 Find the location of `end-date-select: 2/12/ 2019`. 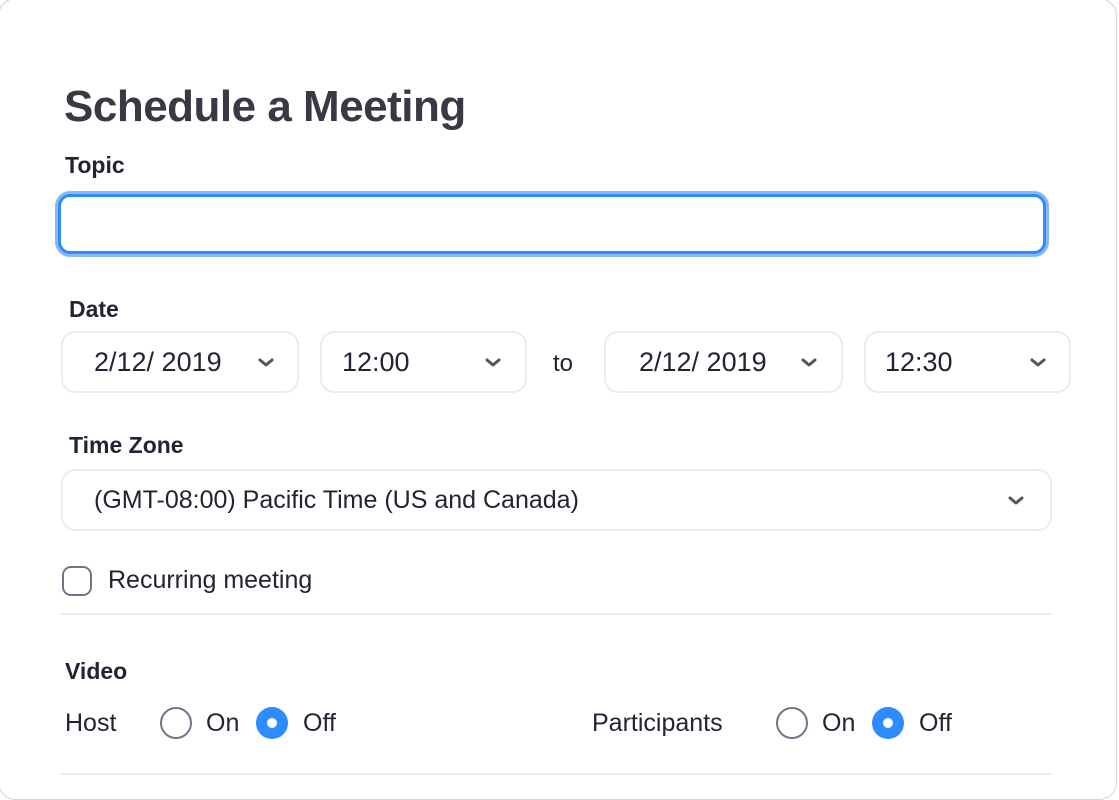

end-date-select: 2/12/ 2019 is located at coordinates (723, 362).